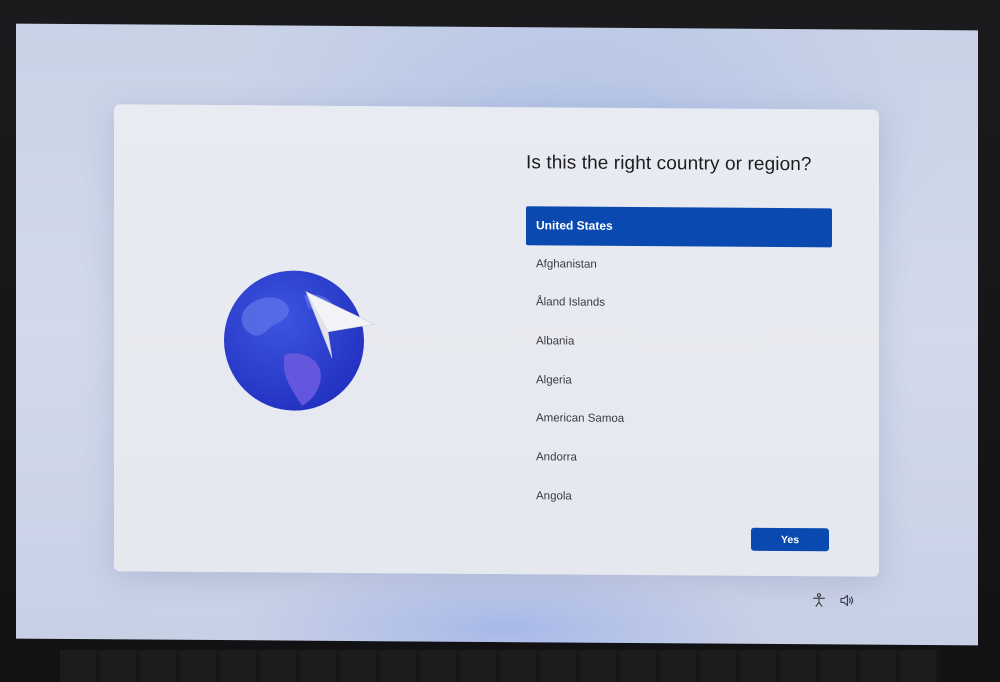 This screenshot has height=682, width=1000. I want to click on page-title: Is this the right country or region?, so click(669, 164).